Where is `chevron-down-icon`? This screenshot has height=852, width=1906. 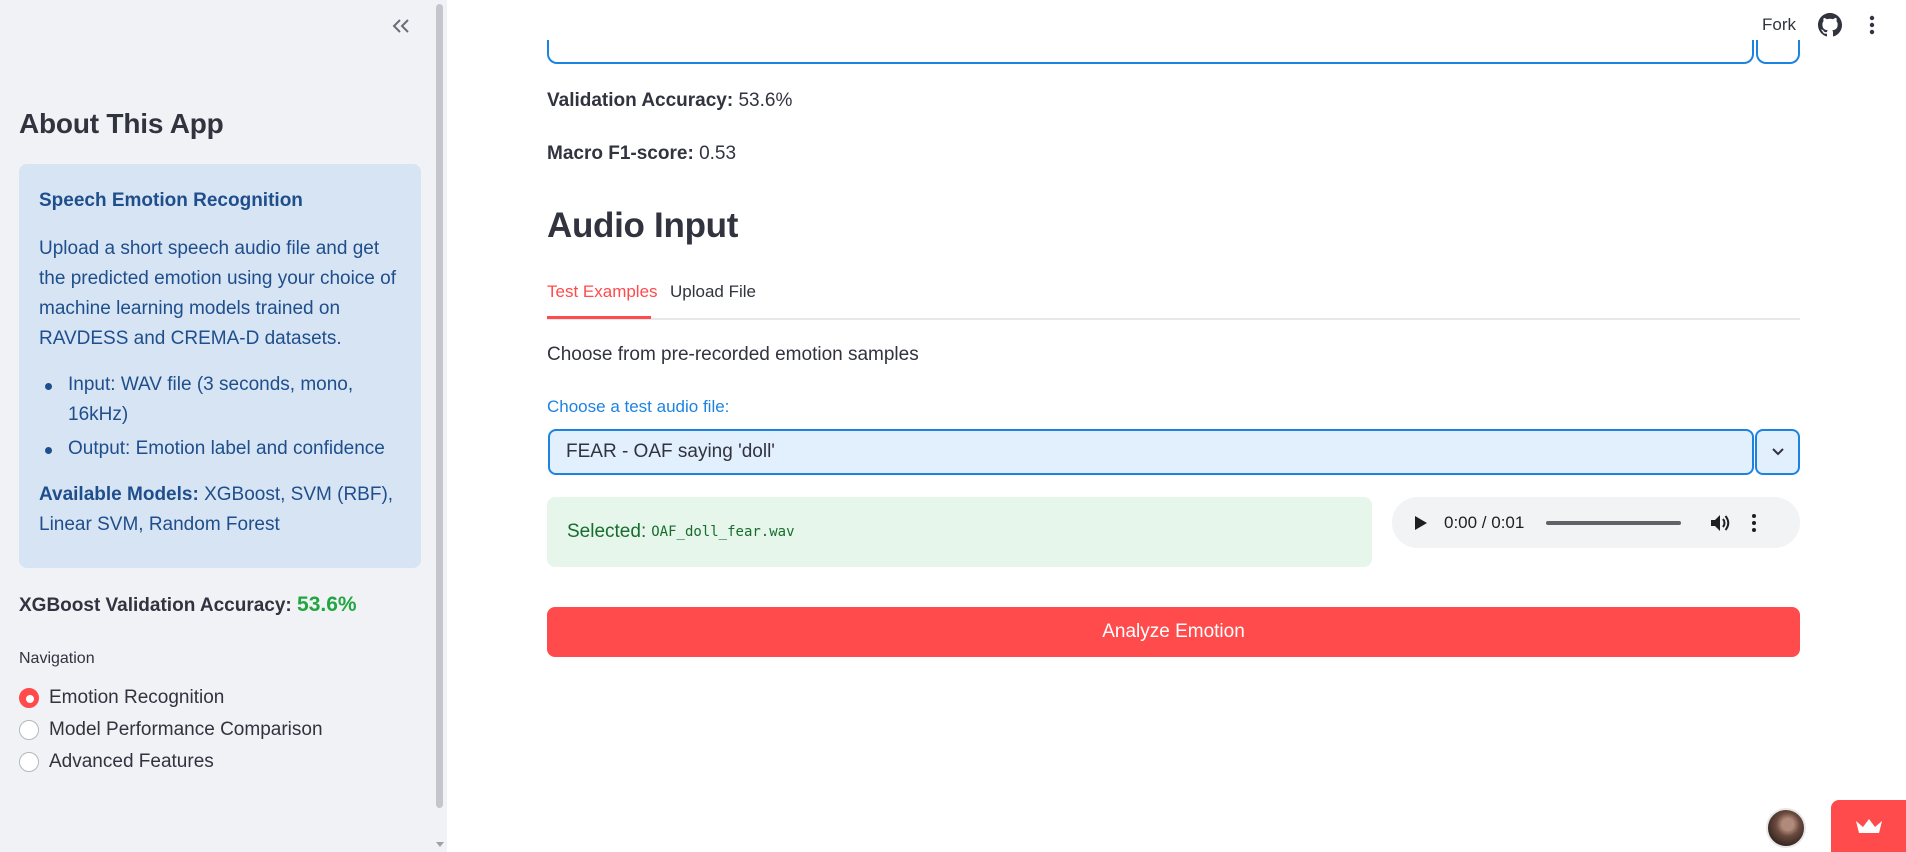 chevron-down-icon is located at coordinates (1777, 452).